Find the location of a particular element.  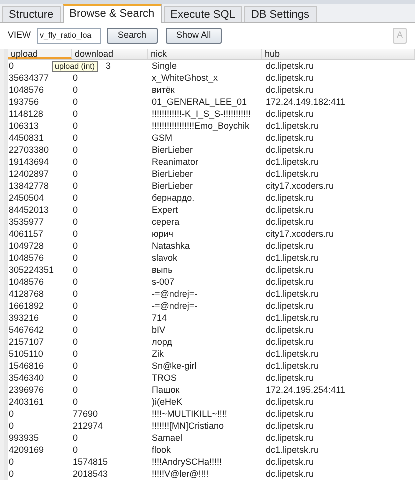

toolbar-button: Search is located at coordinates (132, 36).